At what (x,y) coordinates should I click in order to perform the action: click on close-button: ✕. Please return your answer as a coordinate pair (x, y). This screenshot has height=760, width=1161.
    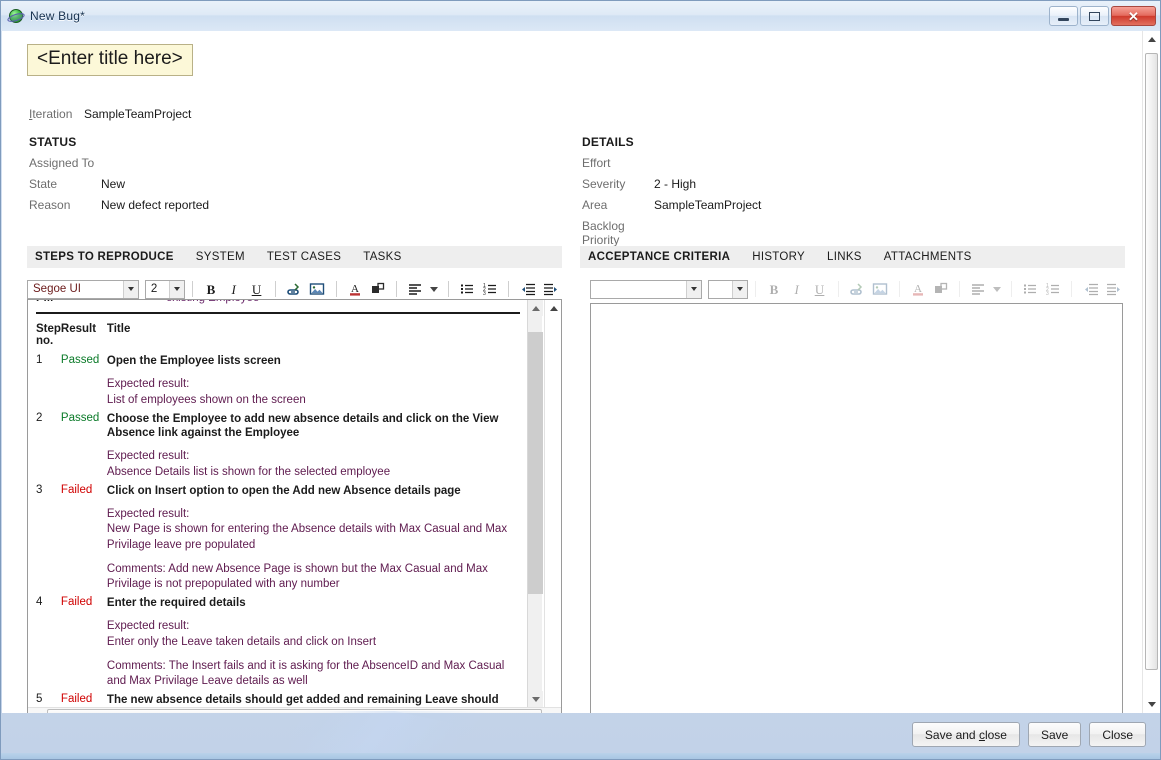
    Looking at the image, I should click on (1133, 16).